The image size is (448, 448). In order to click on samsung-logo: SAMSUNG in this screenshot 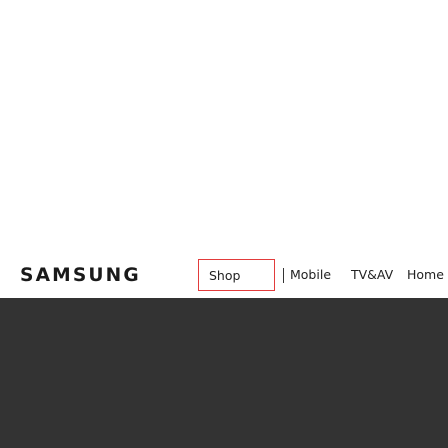, I will do `click(80, 275)`.